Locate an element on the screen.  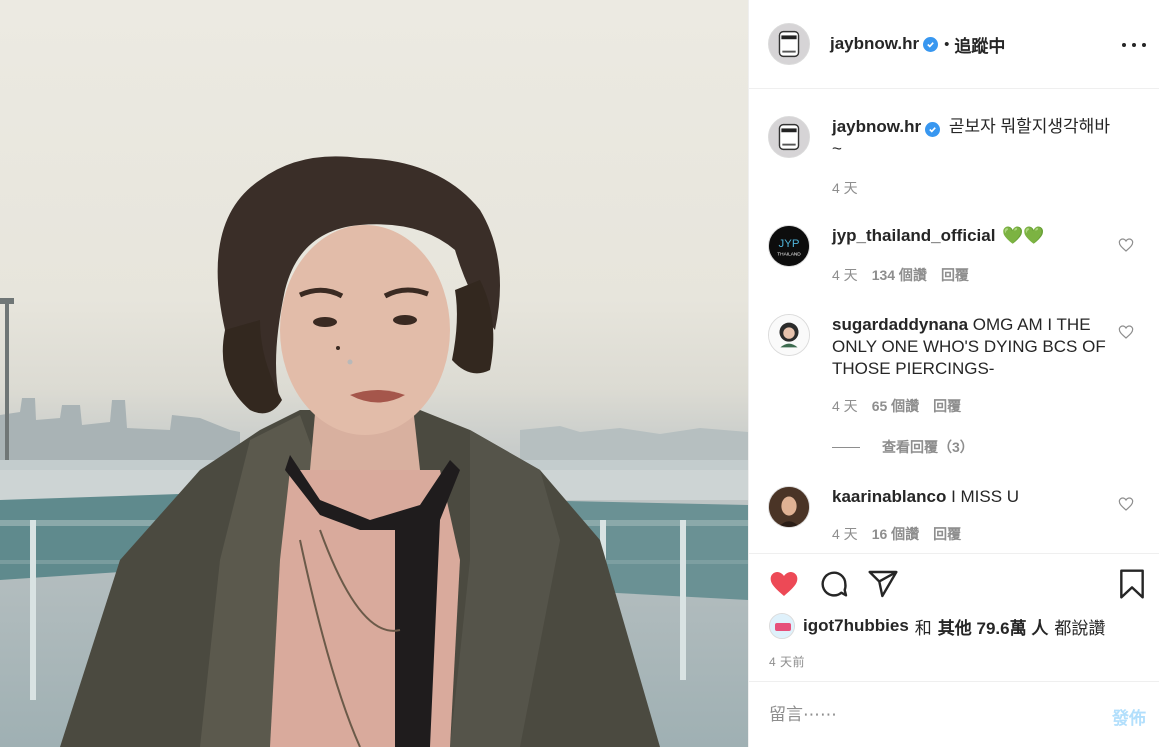
post-timestamp: 4 天前 is located at coordinates (787, 661).